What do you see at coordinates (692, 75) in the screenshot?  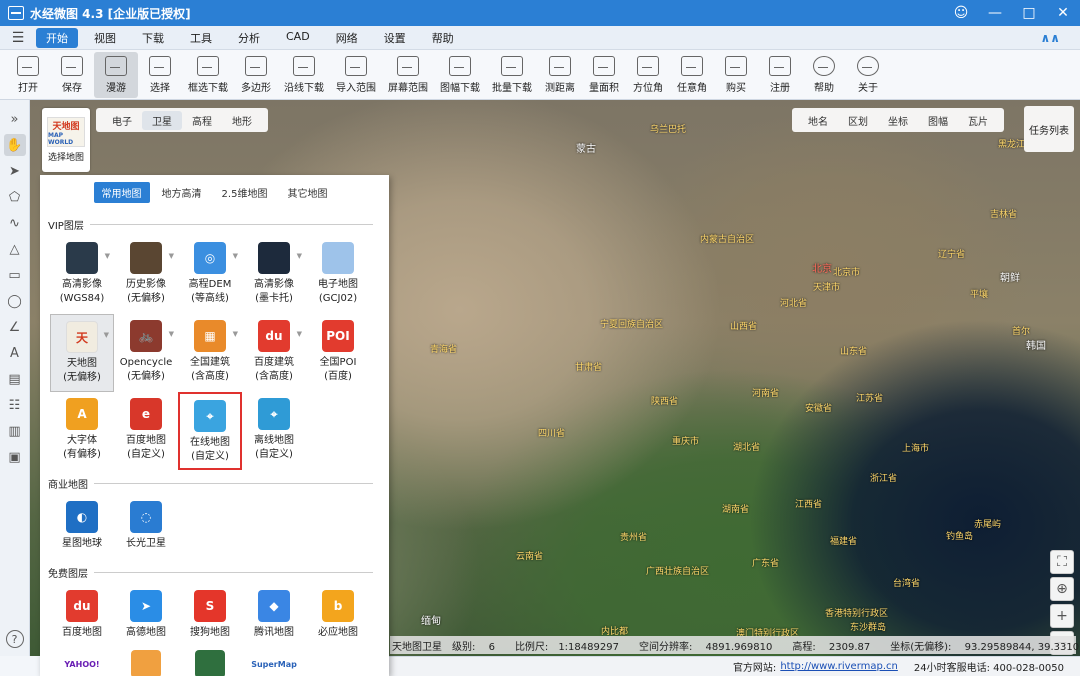 I see `toolbar-button-14: 任意角` at bounding box center [692, 75].